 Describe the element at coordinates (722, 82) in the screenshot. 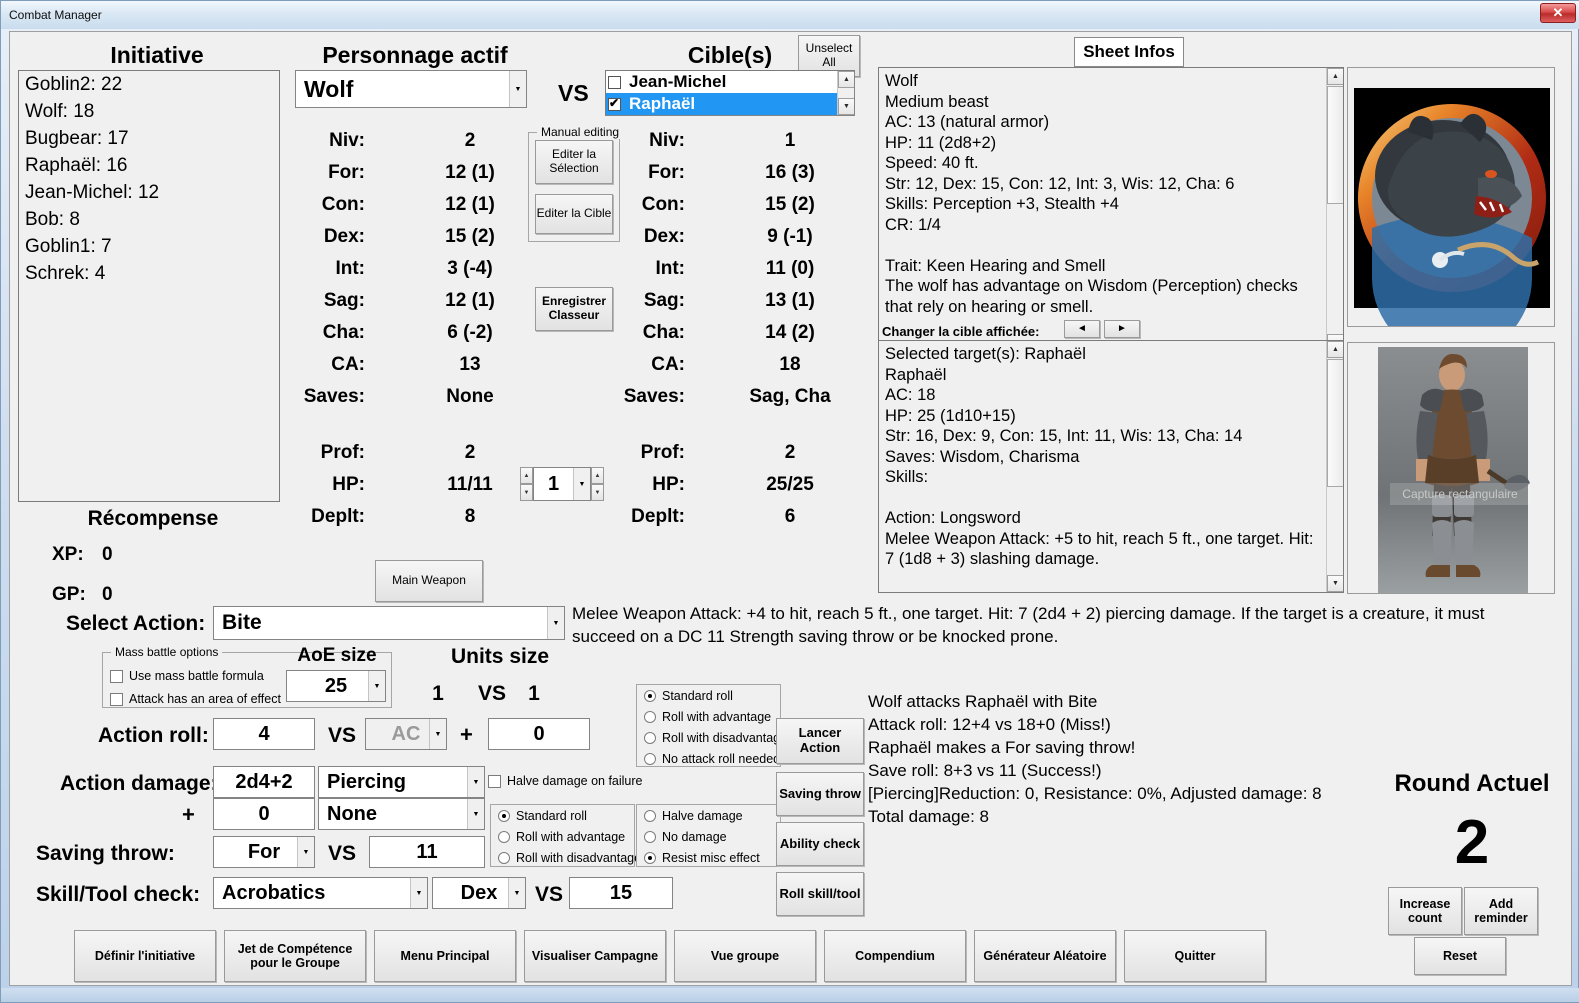

I see `target-list-item: Jean-Michel` at that location.